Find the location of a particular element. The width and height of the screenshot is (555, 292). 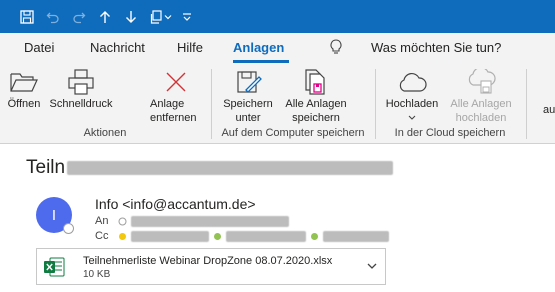

save-all-button: Alle Anlagen speichern is located at coordinates (316, 96).